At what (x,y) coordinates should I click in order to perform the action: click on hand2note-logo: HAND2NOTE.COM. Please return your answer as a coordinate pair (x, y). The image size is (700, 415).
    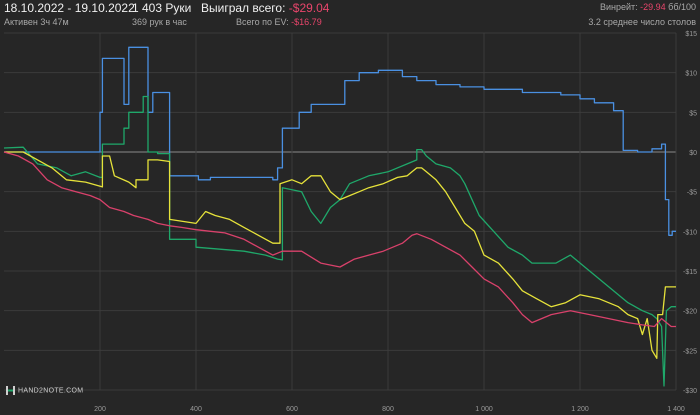
    Looking at the image, I should click on (44, 390).